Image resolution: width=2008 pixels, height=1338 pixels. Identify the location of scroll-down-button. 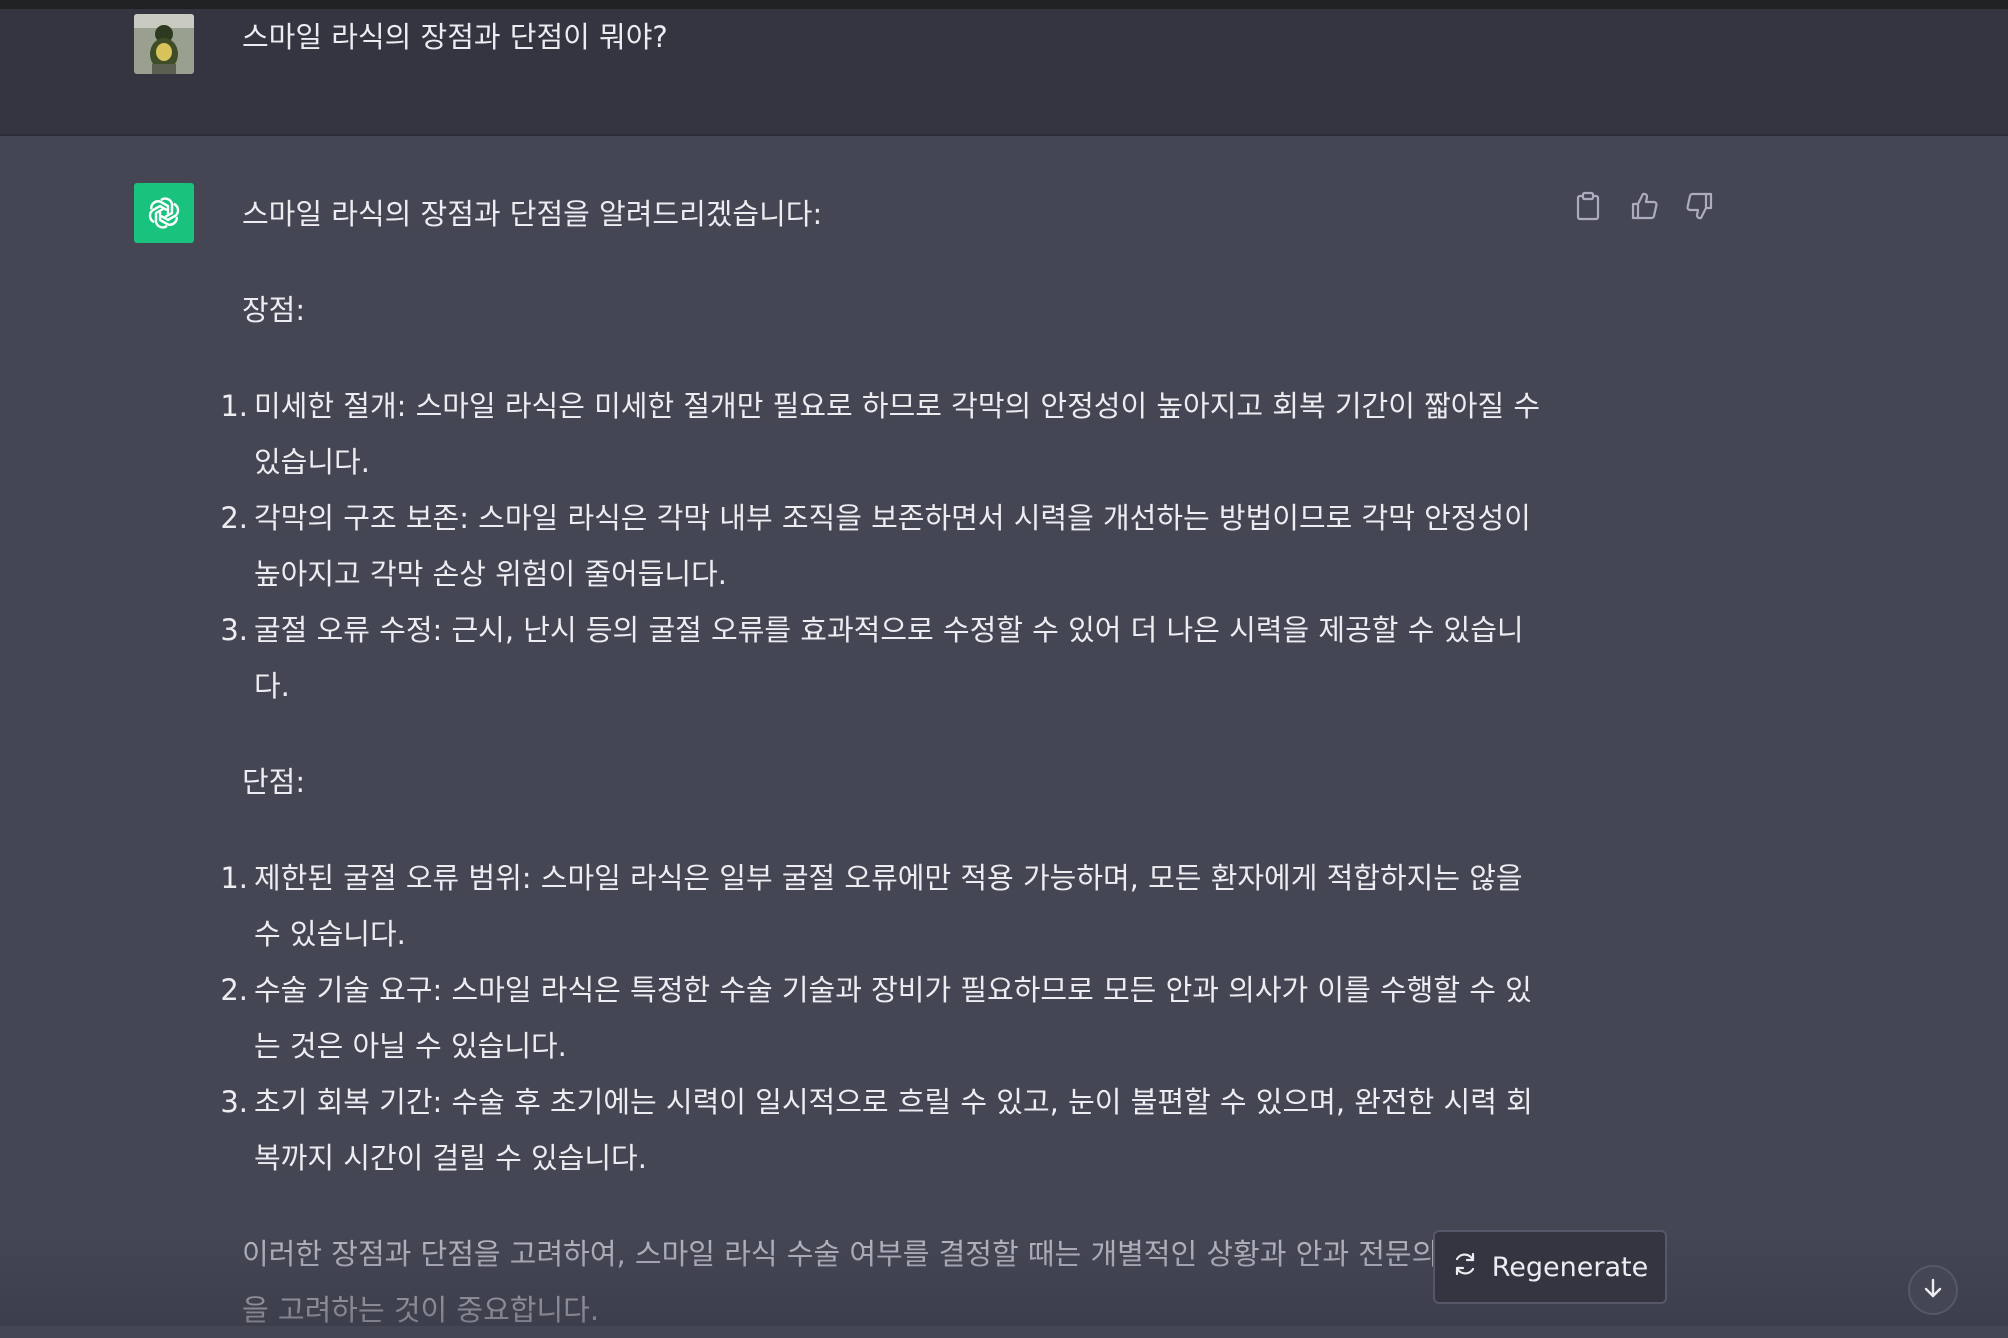
(1933, 1290).